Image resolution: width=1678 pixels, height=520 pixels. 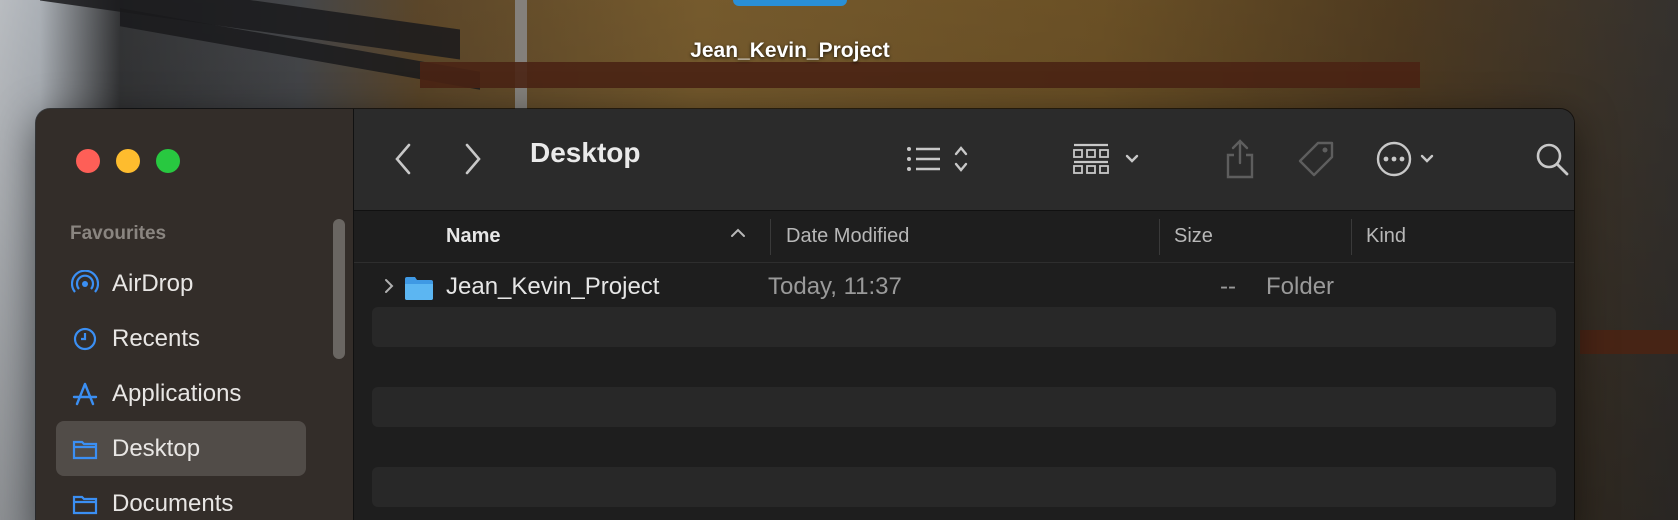 I want to click on search-button, so click(x=1552, y=159).